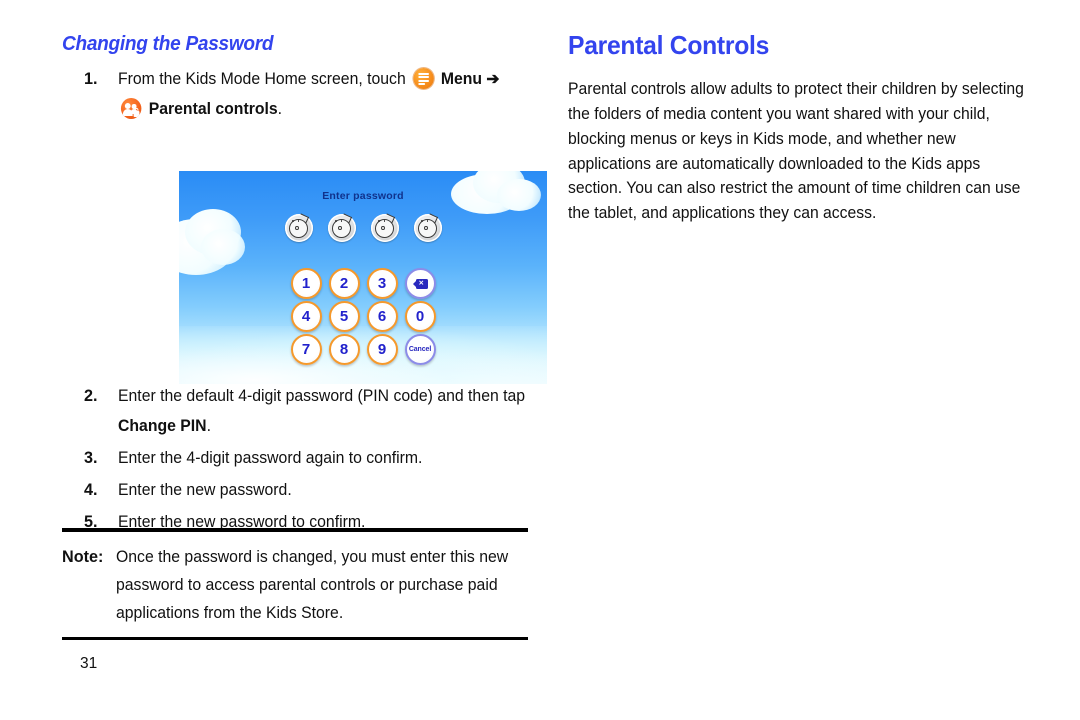  Describe the element at coordinates (306, 349) in the screenshot. I see `key-7: 7` at that location.